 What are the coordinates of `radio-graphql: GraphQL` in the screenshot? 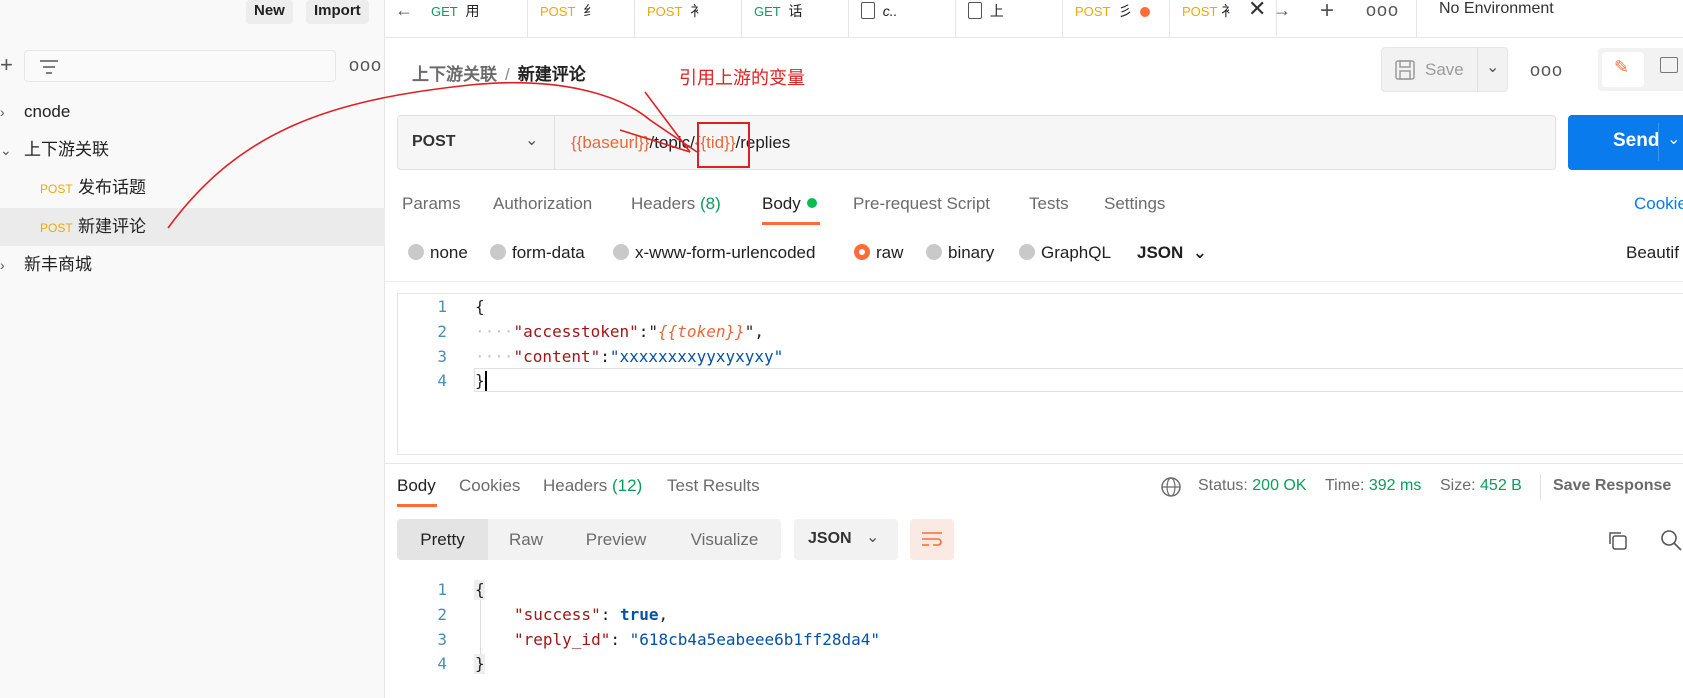 It's located at (1065, 253).